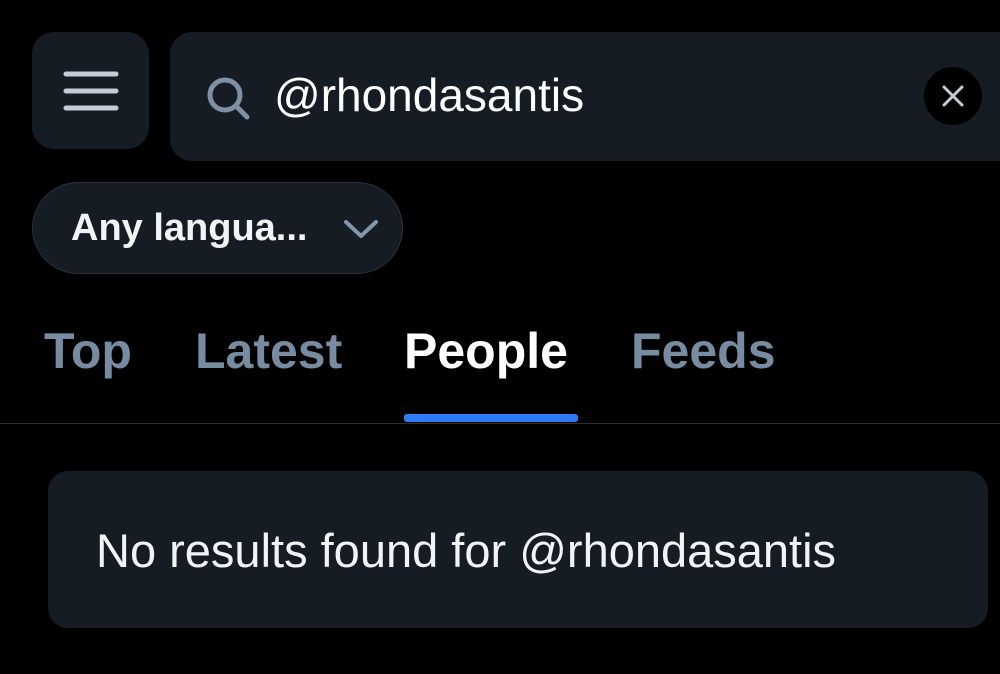 This screenshot has width=1000, height=674. I want to click on hamburger-menu-icon, so click(90, 90).